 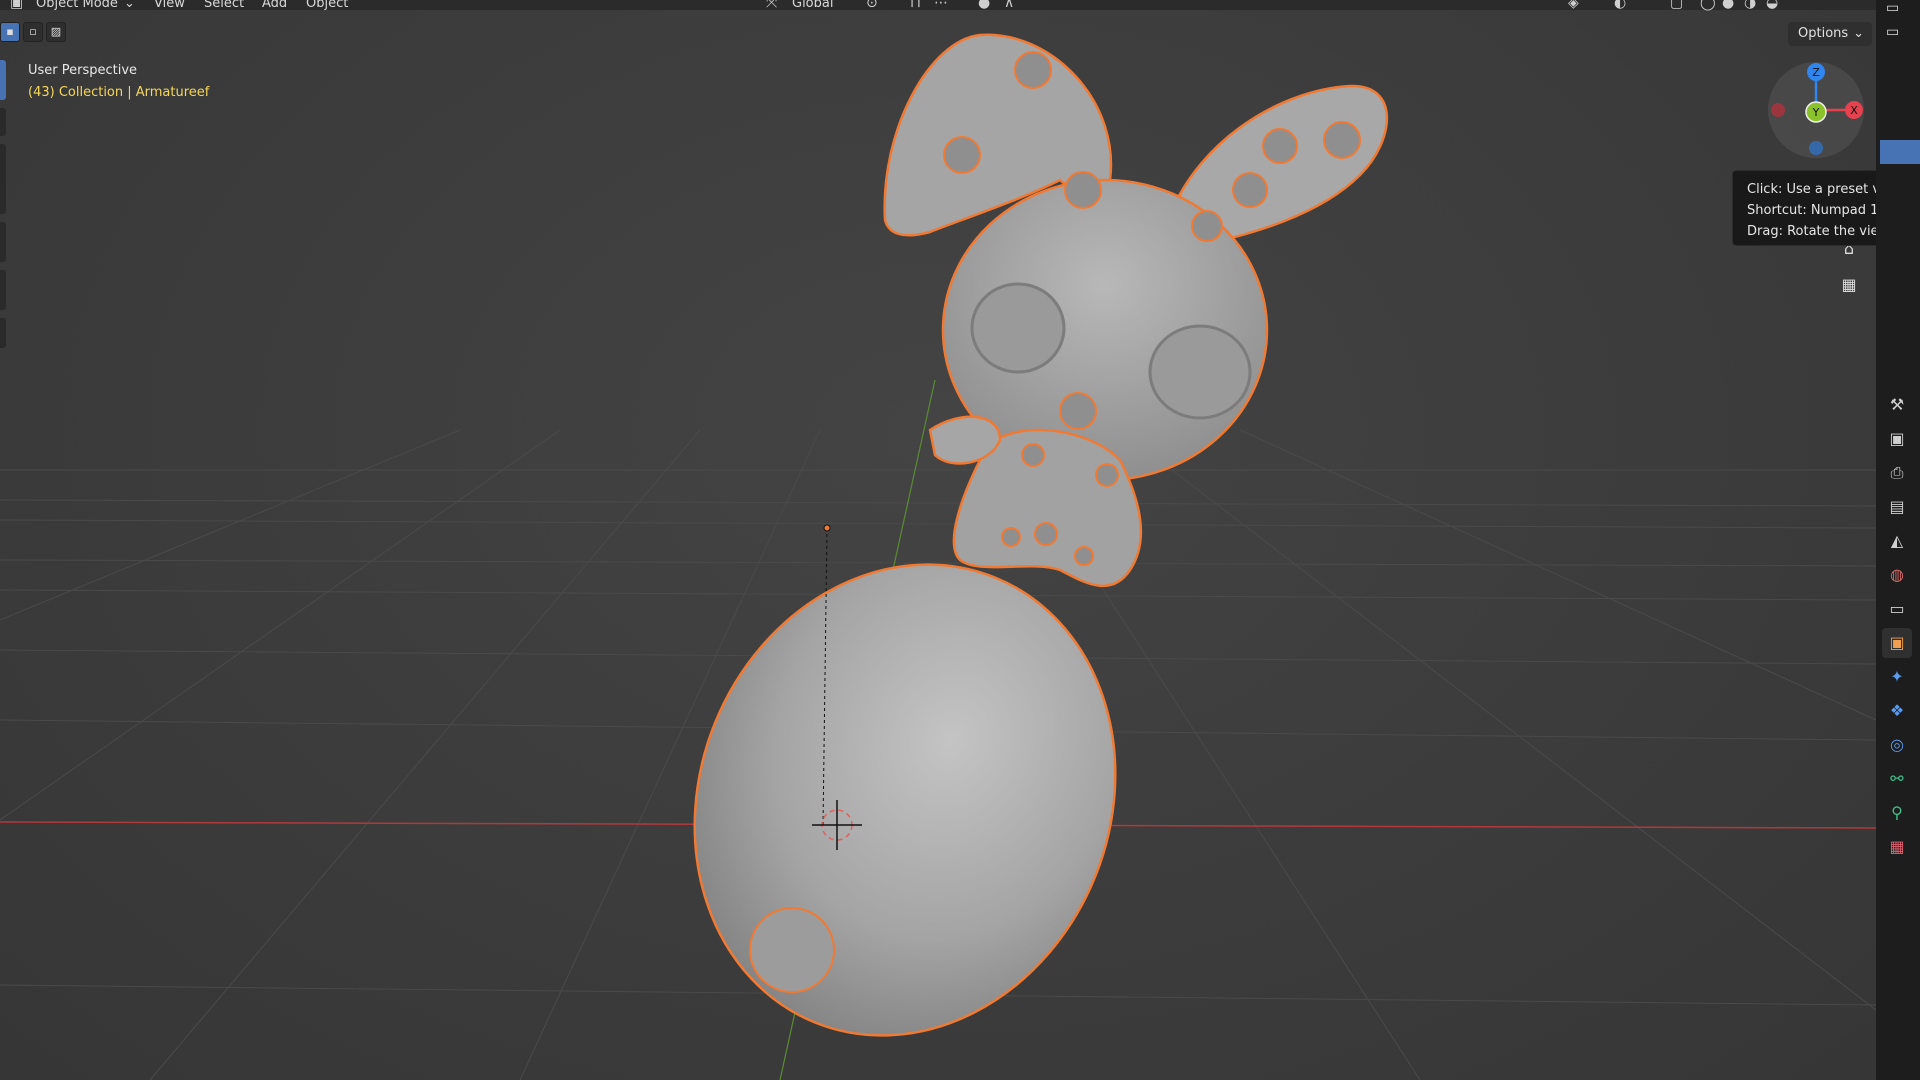 I want to click on modifier-icon: ✦, so click(x=1897, y=677).